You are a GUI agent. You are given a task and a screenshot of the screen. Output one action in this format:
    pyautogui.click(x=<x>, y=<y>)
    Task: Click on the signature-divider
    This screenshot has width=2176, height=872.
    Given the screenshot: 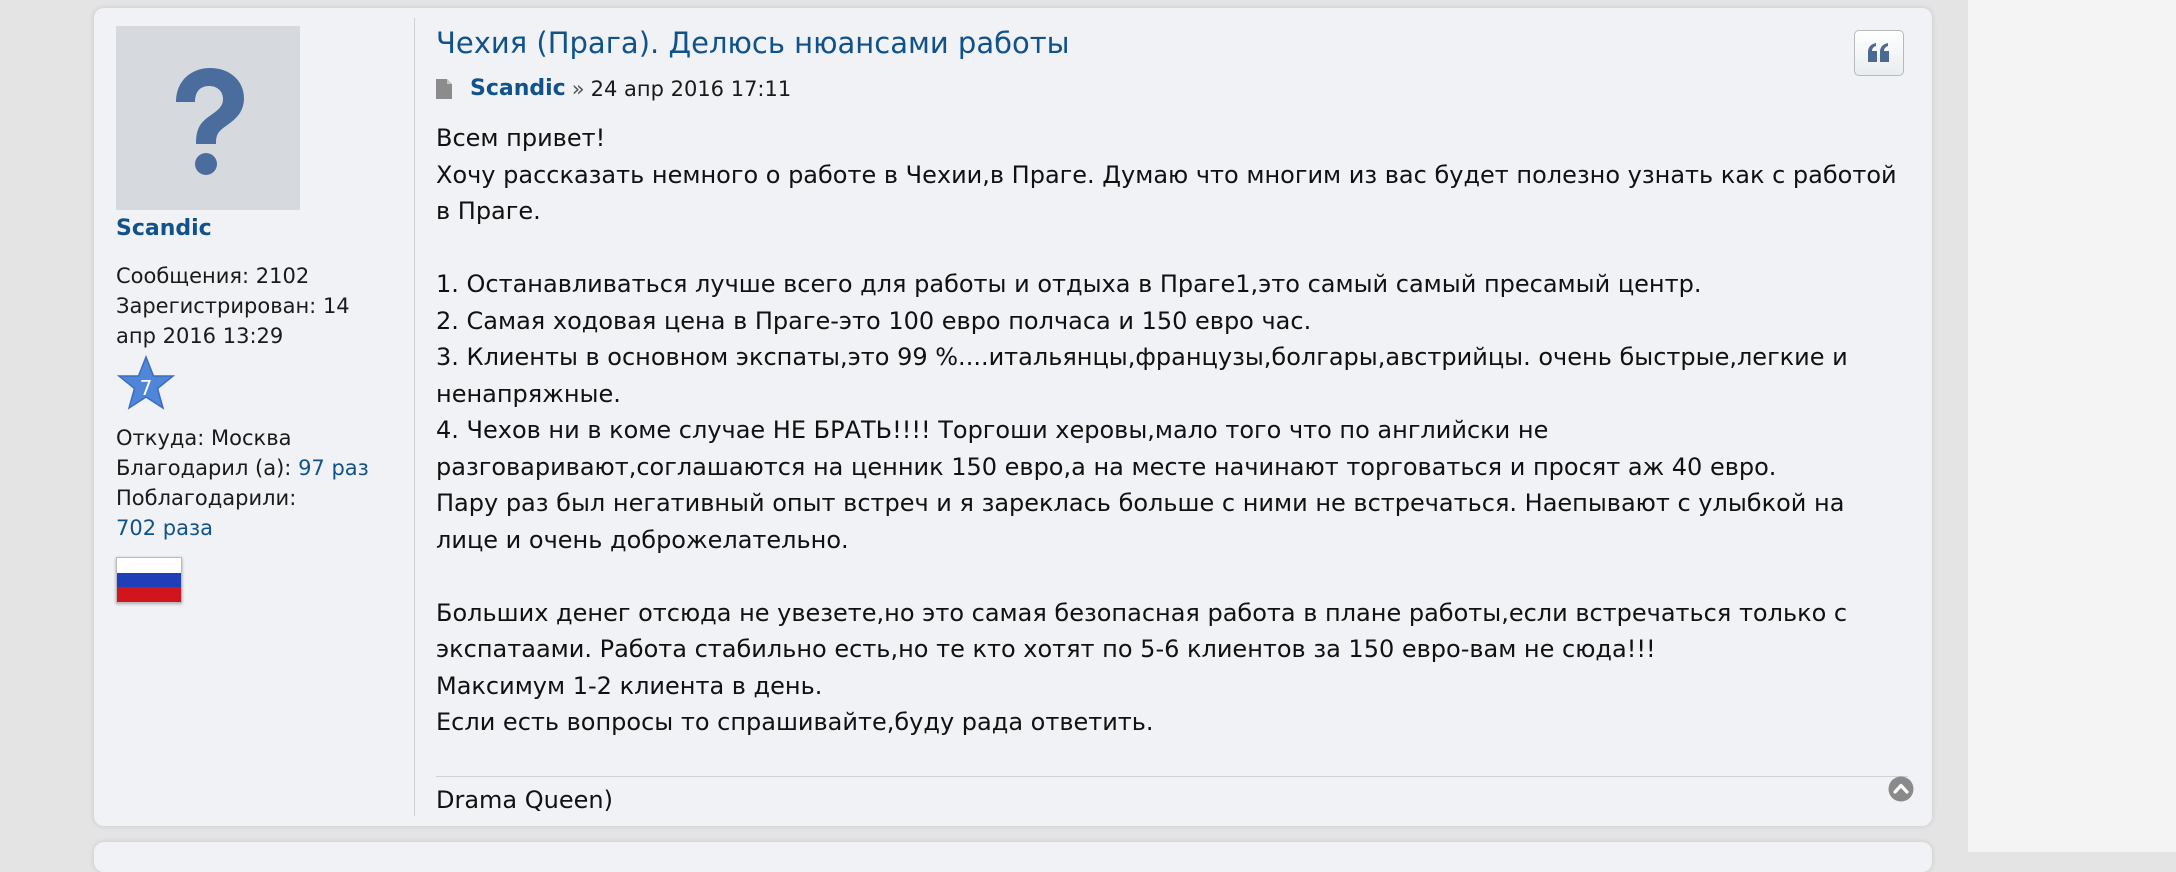 What is the action you would take?
    pyautogui.click(x=1172, y=776)
    